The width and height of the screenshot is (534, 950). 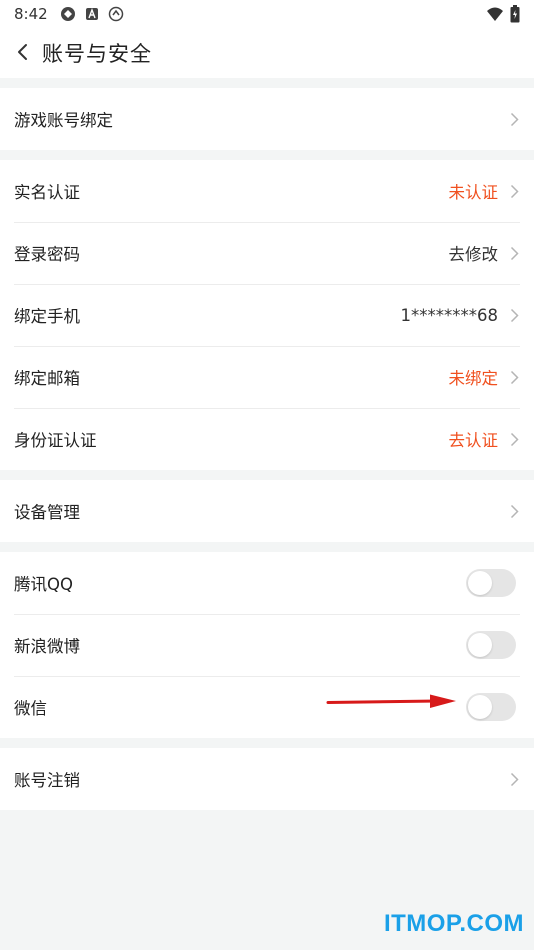 What do you see at coordinates (515, 16) in the screenshot?
I see `battery-icon` at bounding box center [515, 16].